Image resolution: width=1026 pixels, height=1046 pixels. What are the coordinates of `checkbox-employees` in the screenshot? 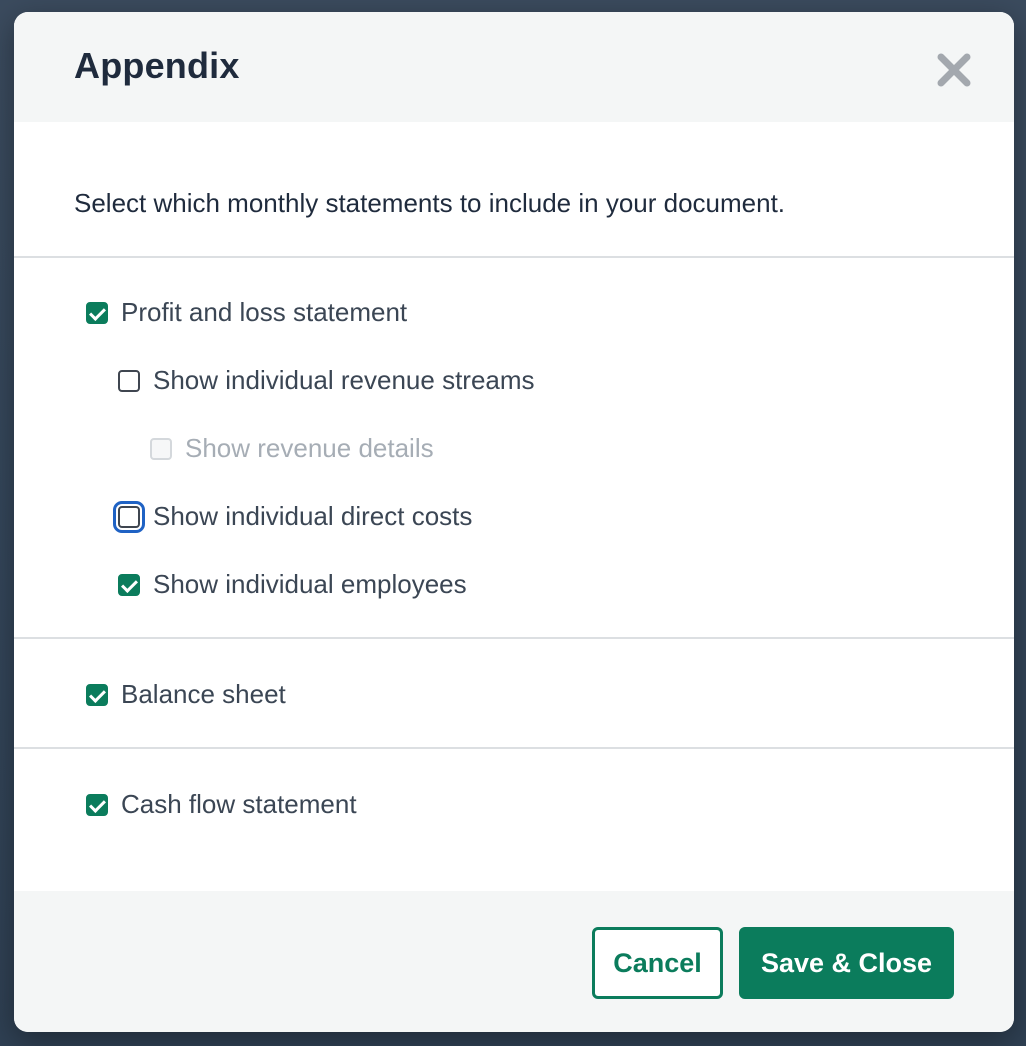 It's located at (129, 584).